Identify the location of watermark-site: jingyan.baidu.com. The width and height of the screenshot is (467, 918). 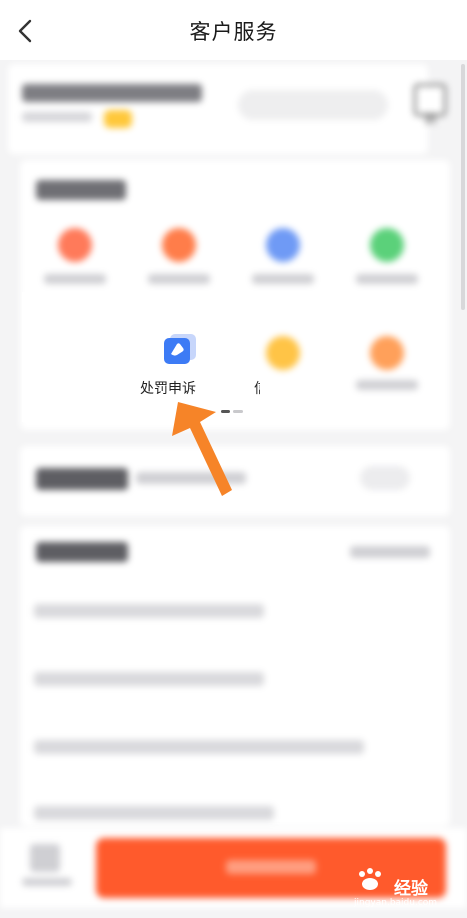
(396, 903).